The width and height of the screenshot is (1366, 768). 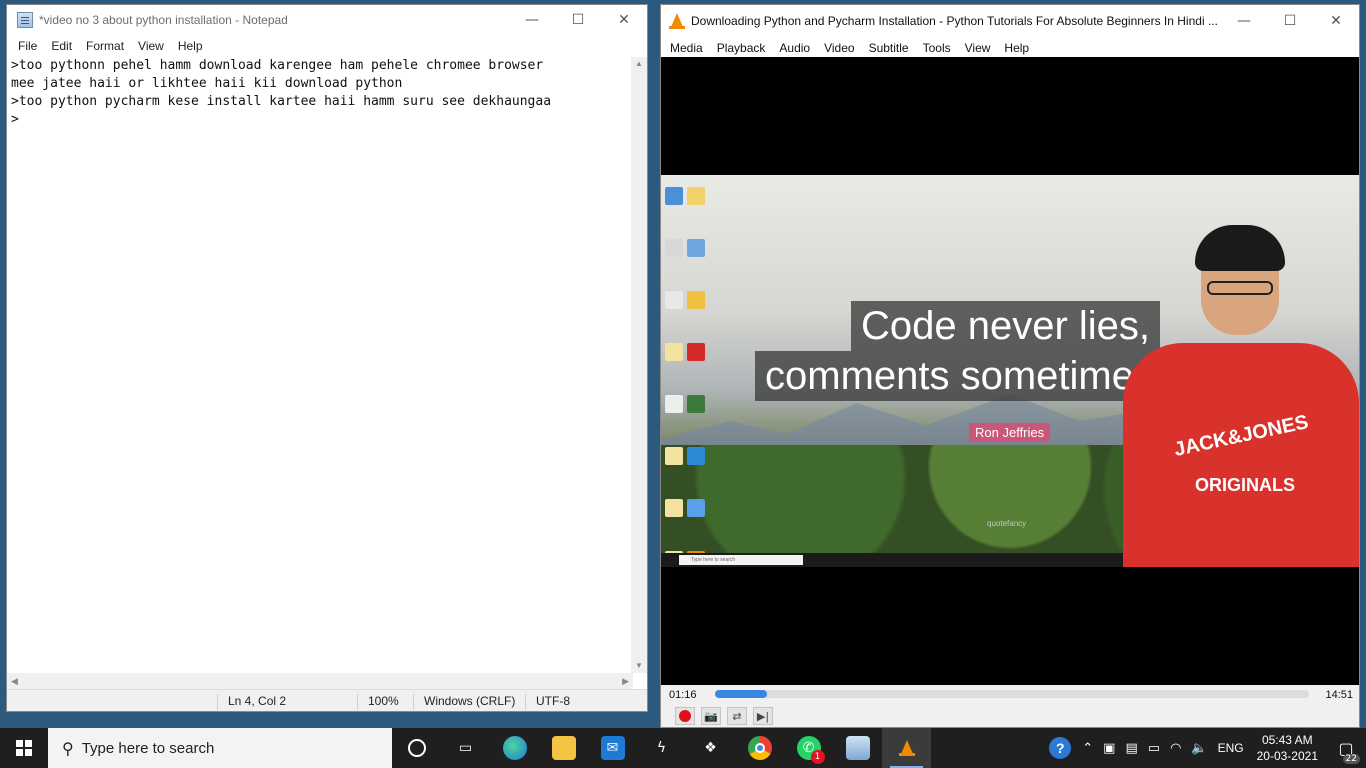 I want to click on vlc-cone-icon, so click(x=677, y=21).